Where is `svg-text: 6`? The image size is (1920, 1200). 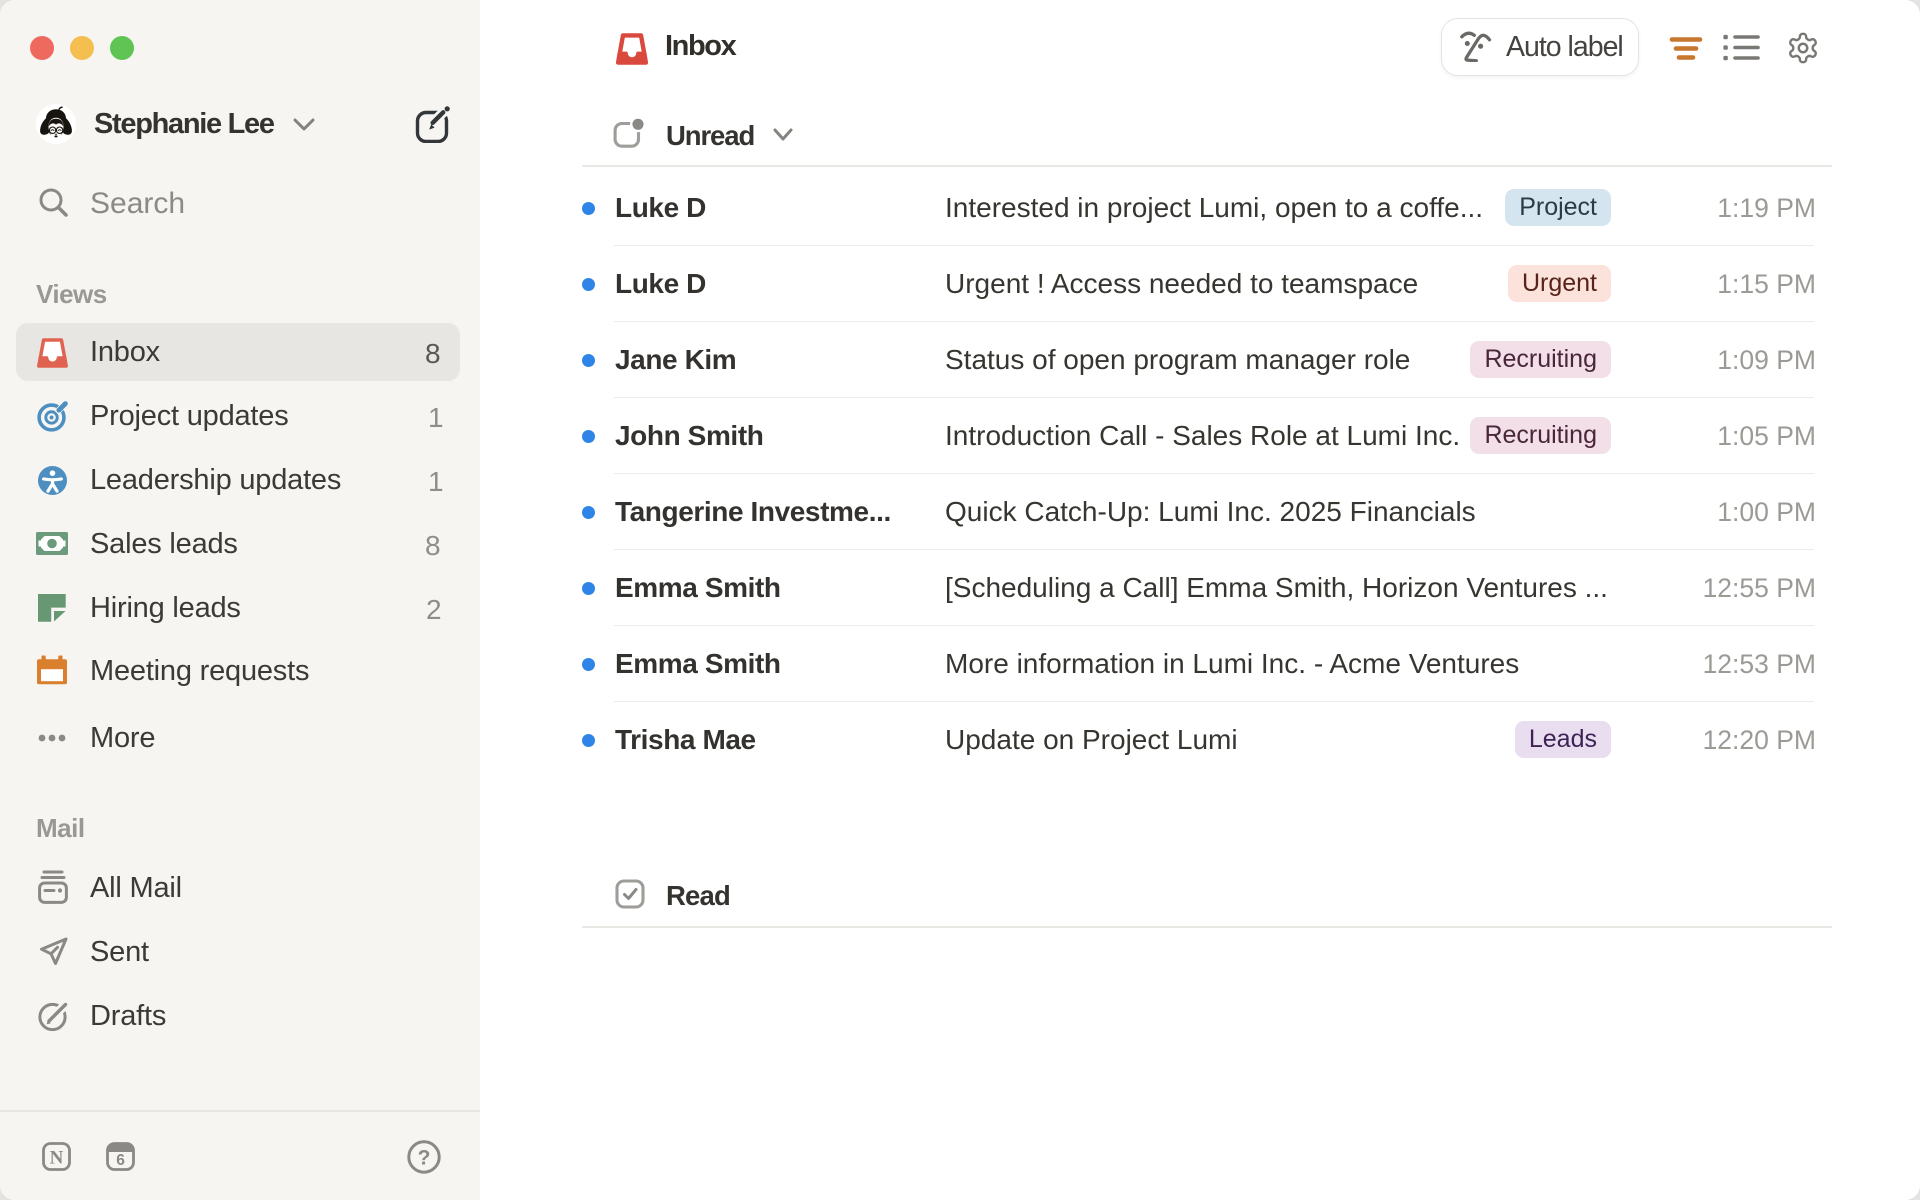
svg-text: 6 is located at coordinates (120, 1160).